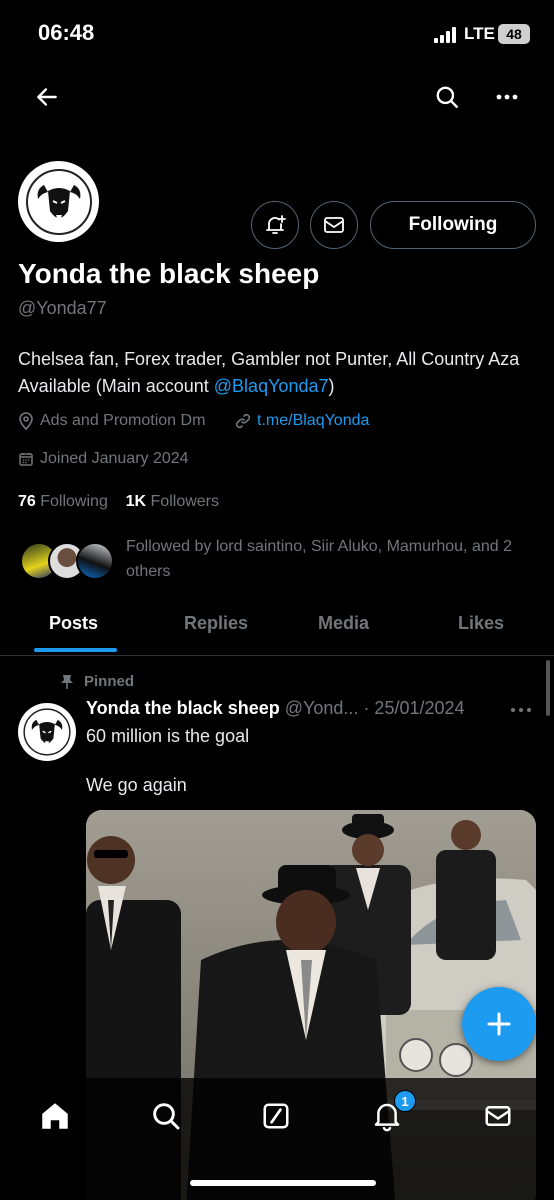  Describe the element at coordinates (277, 35) in the screenshot. I see `status-bar: 06:48 LTE 48` at that location.